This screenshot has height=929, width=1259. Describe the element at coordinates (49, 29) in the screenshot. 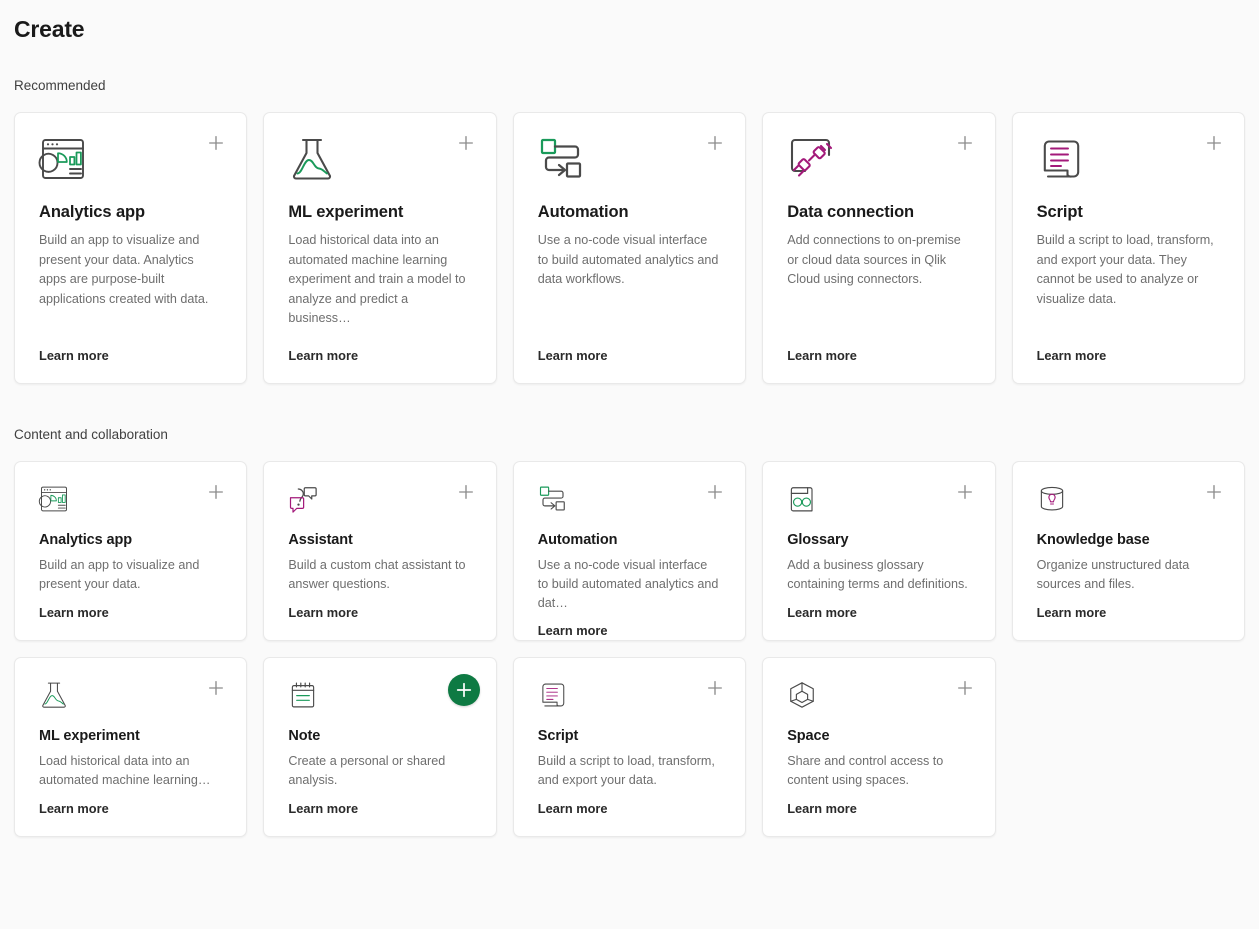

I see `page-title: Create` at that location.